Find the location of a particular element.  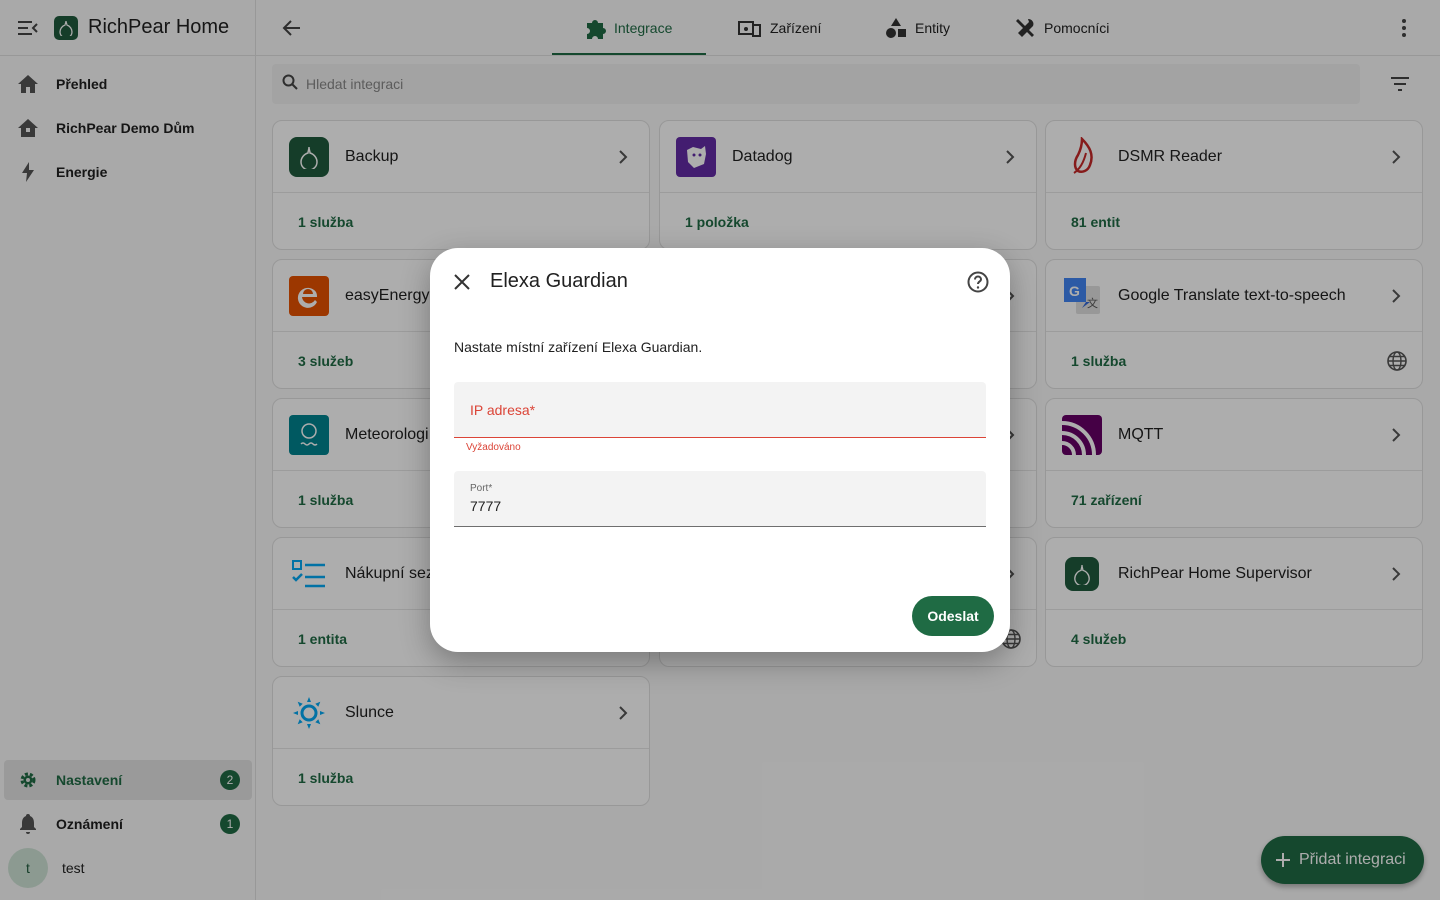

port-label: Port* is located at coordinates (481, 488).